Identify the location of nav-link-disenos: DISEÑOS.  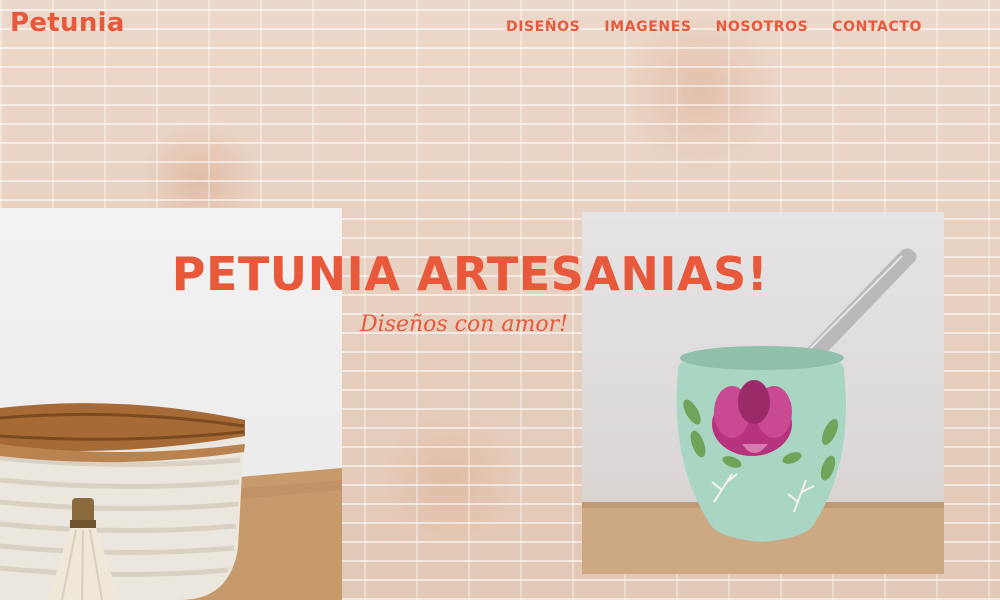
(543, 27).